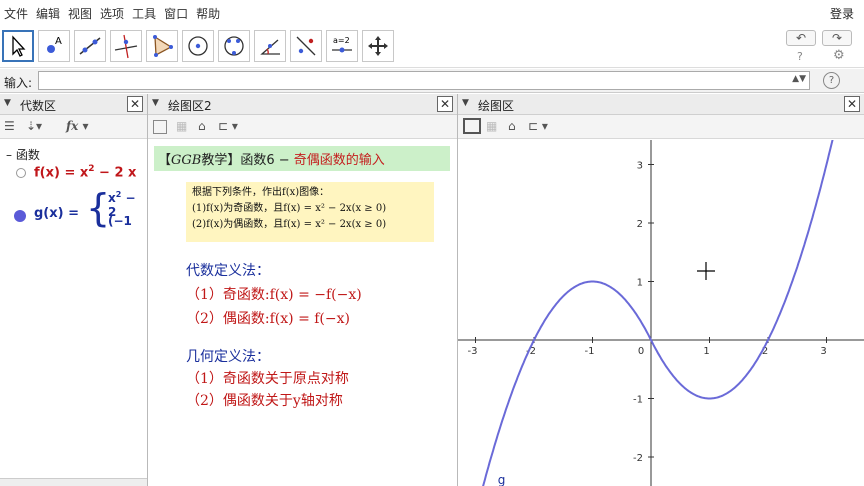 This screenshot has width=864, height=486. I want to click on order-icon: ⇣▾, so click(34, 126).